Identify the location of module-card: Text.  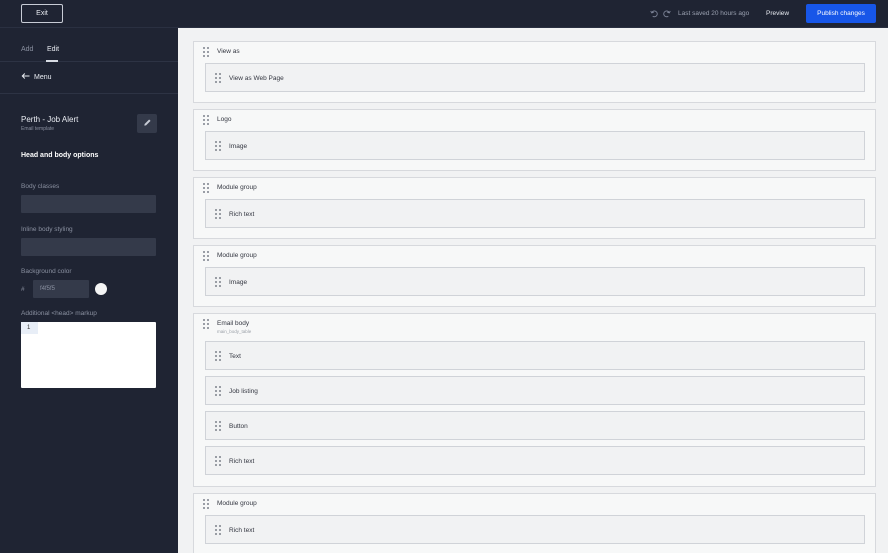
(535, 355).